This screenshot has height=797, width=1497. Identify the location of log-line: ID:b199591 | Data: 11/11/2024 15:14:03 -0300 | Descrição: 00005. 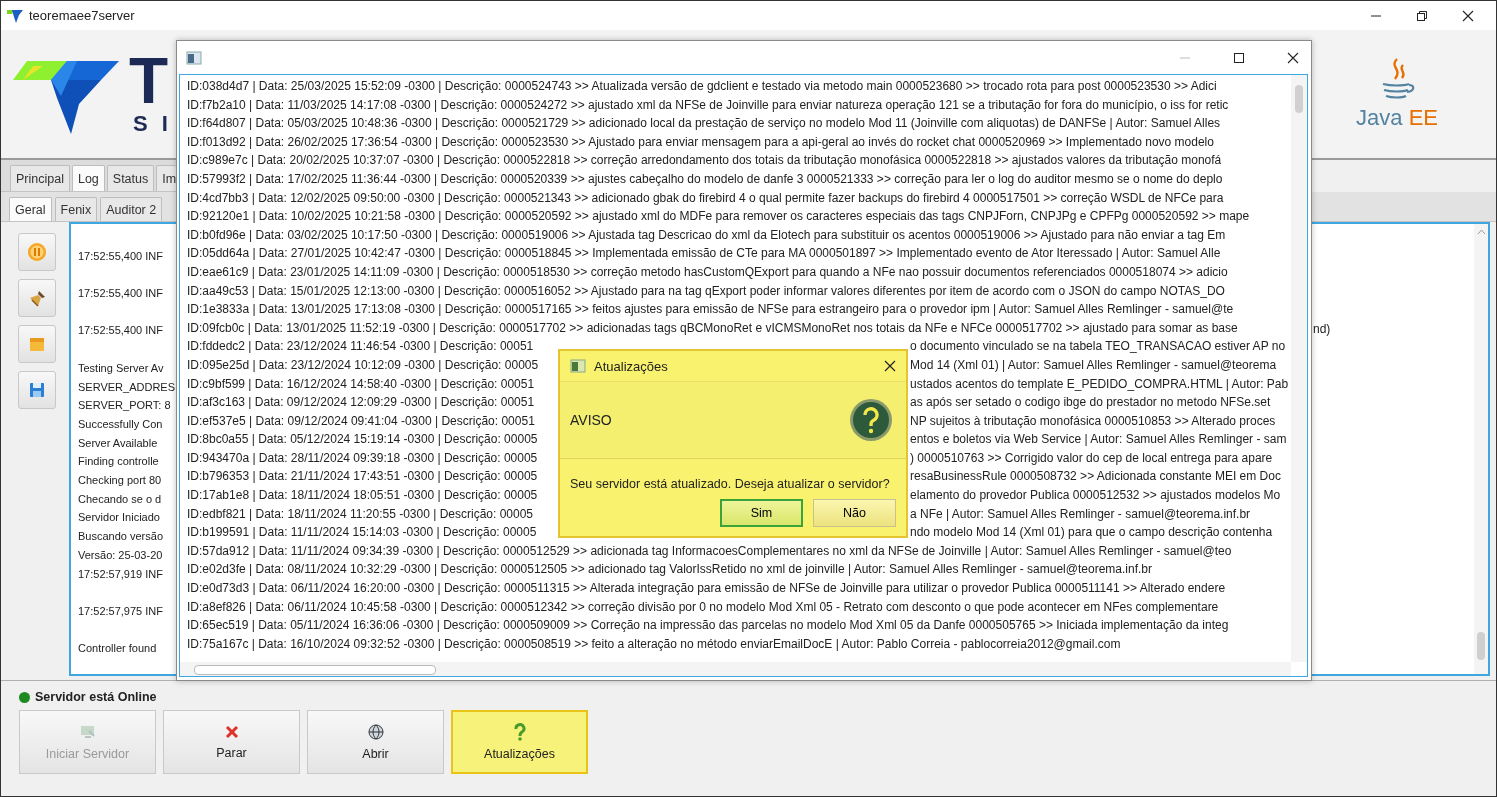
(362, 533).